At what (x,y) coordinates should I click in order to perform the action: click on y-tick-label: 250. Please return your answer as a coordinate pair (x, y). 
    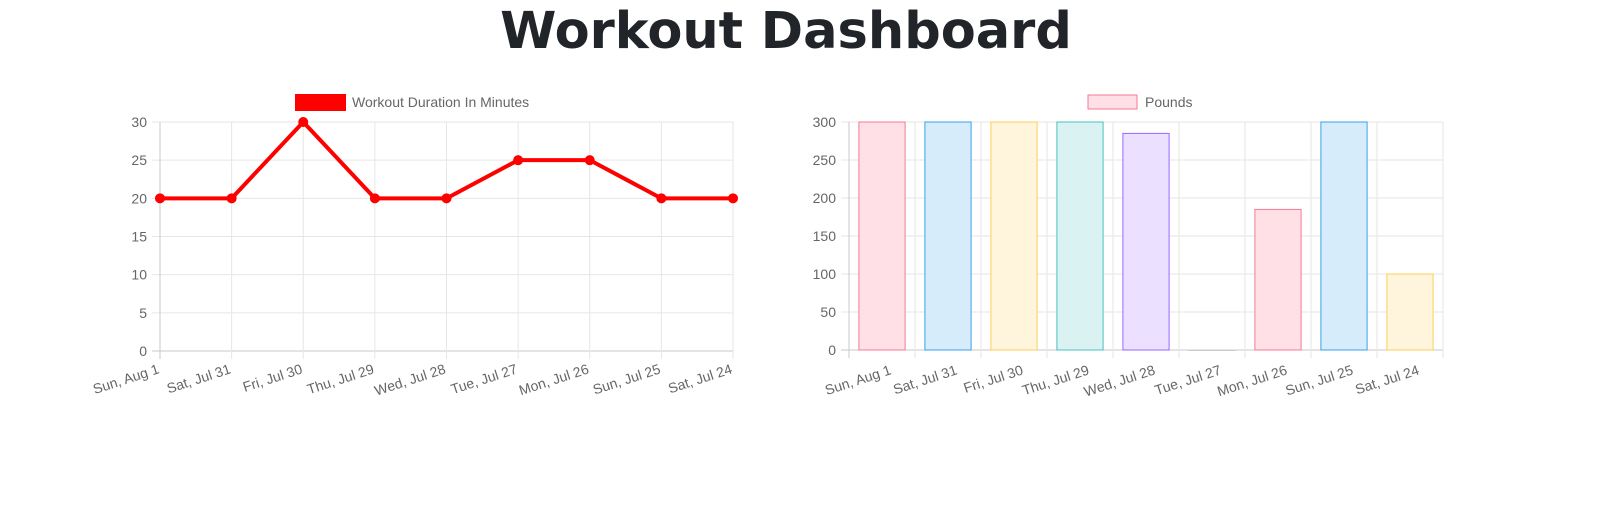
    Looking at the image, I should click on (825, 160).